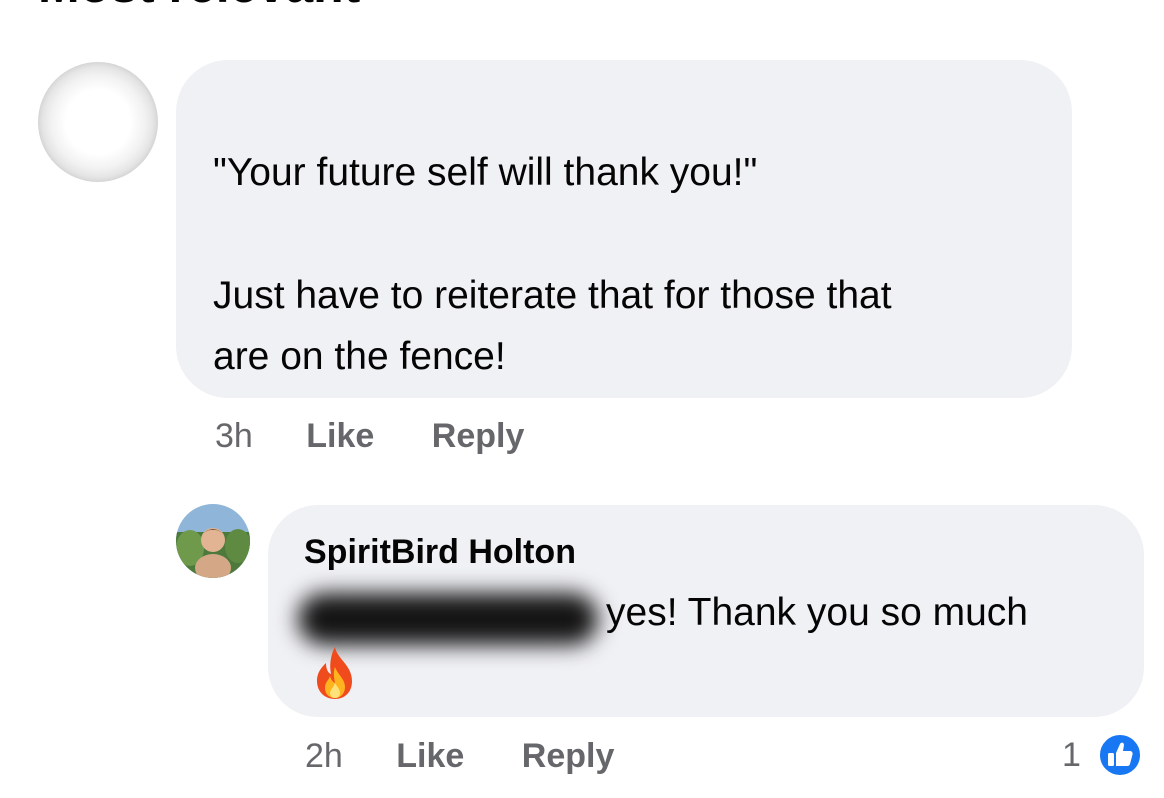 Image resolution: width=1164 pixels, height=798 pixels. Describe the element at coordinates (1120, 755) in the screenshot. I see `thumbs-up-icon` at that location.